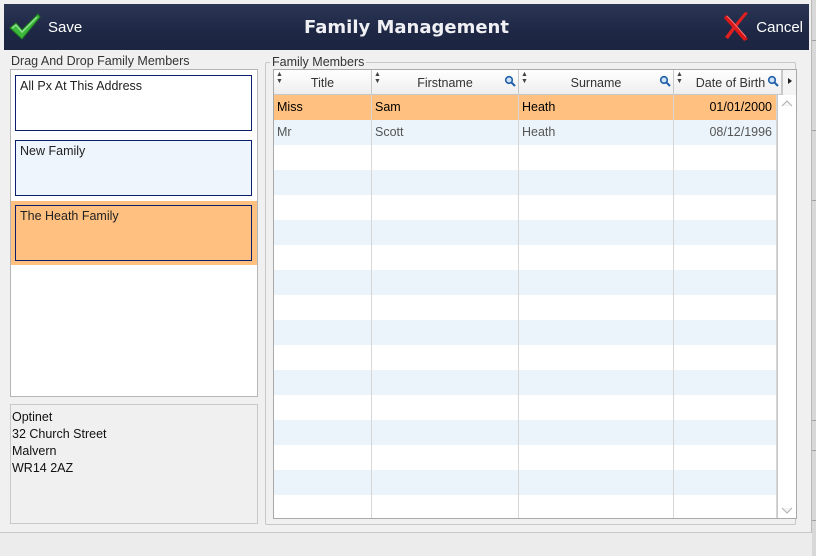 This screenshot has height=556, width=816. I want to click on table-row: Miss Sam Heath 01/01/2000, so click(525, 107).